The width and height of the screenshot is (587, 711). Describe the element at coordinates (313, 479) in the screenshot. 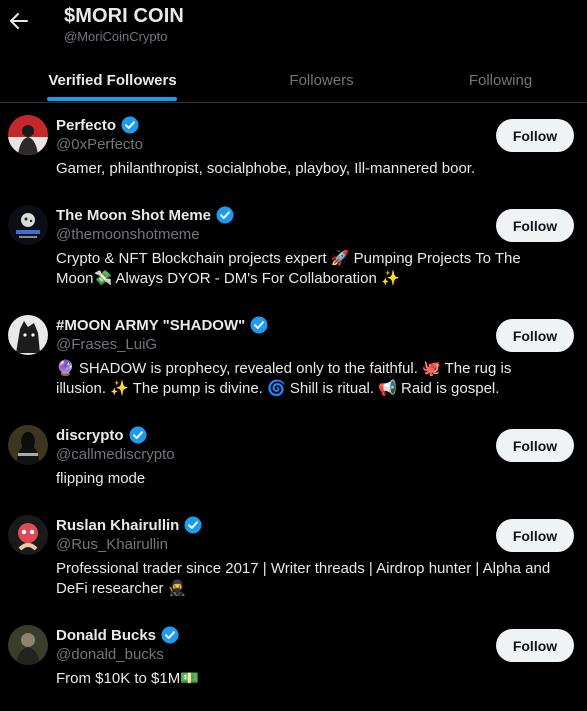

I see `user-bio: flipping mode` at that location.